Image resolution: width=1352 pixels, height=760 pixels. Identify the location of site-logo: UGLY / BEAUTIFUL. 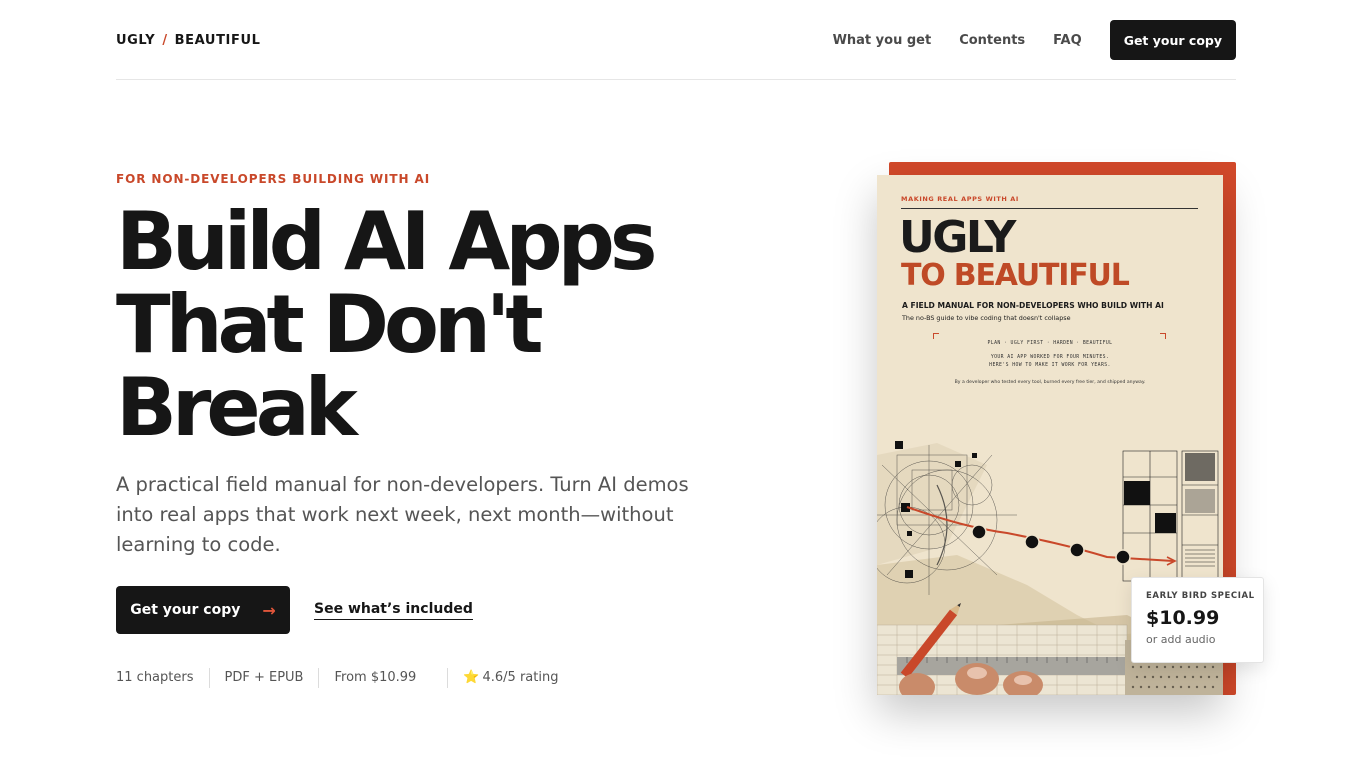
(188, 40).